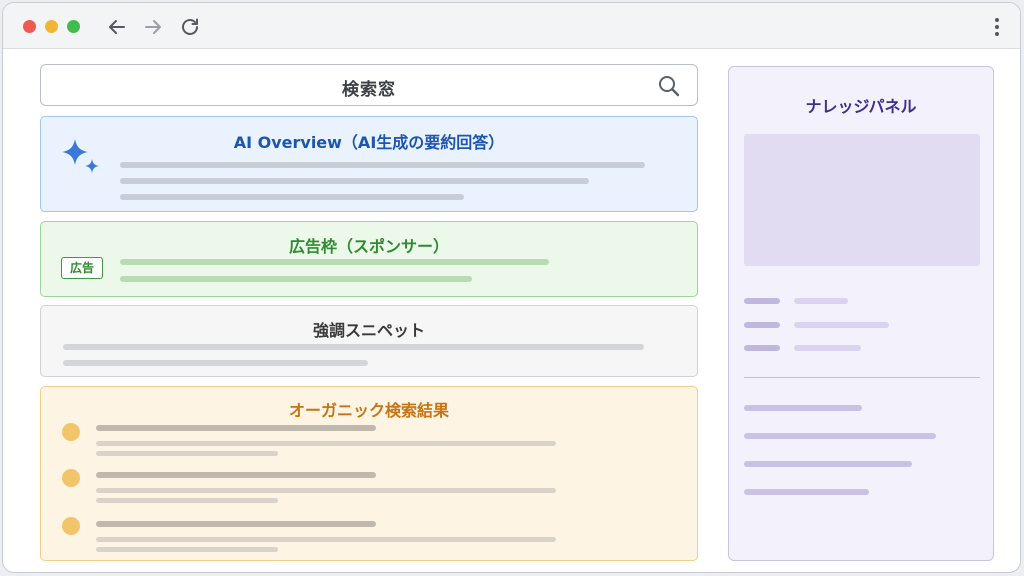 This screenshot has width=1024, height=576. I want to click on ad-panel: 広告枠（スポンサー） 広告, so click(369, 259).